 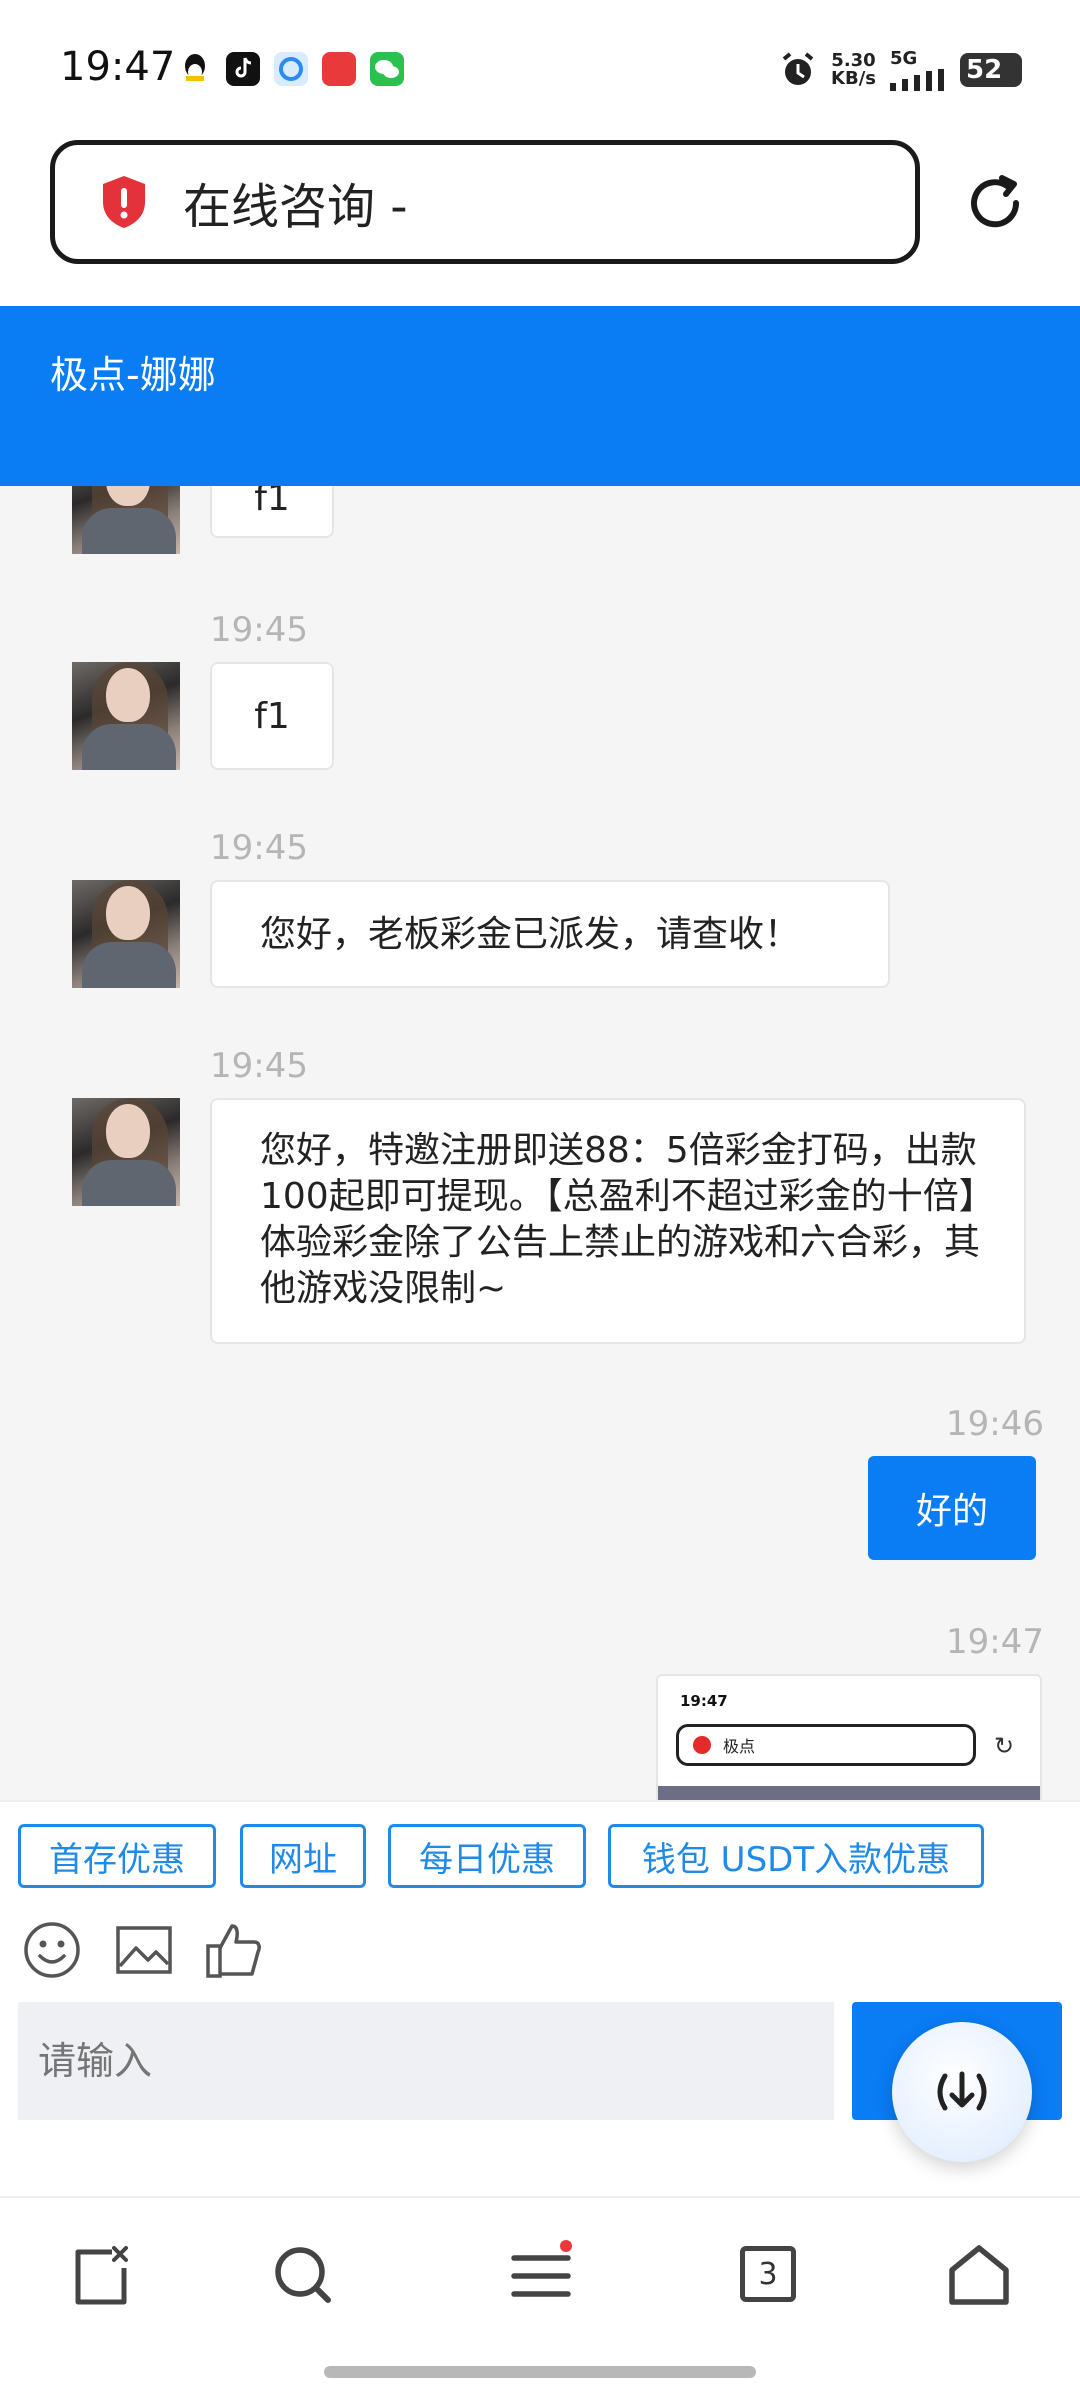 What do you see at coordinates (387, 69) in the screenshot?
I see `wechat-icon` at bounding box center [387, 69].